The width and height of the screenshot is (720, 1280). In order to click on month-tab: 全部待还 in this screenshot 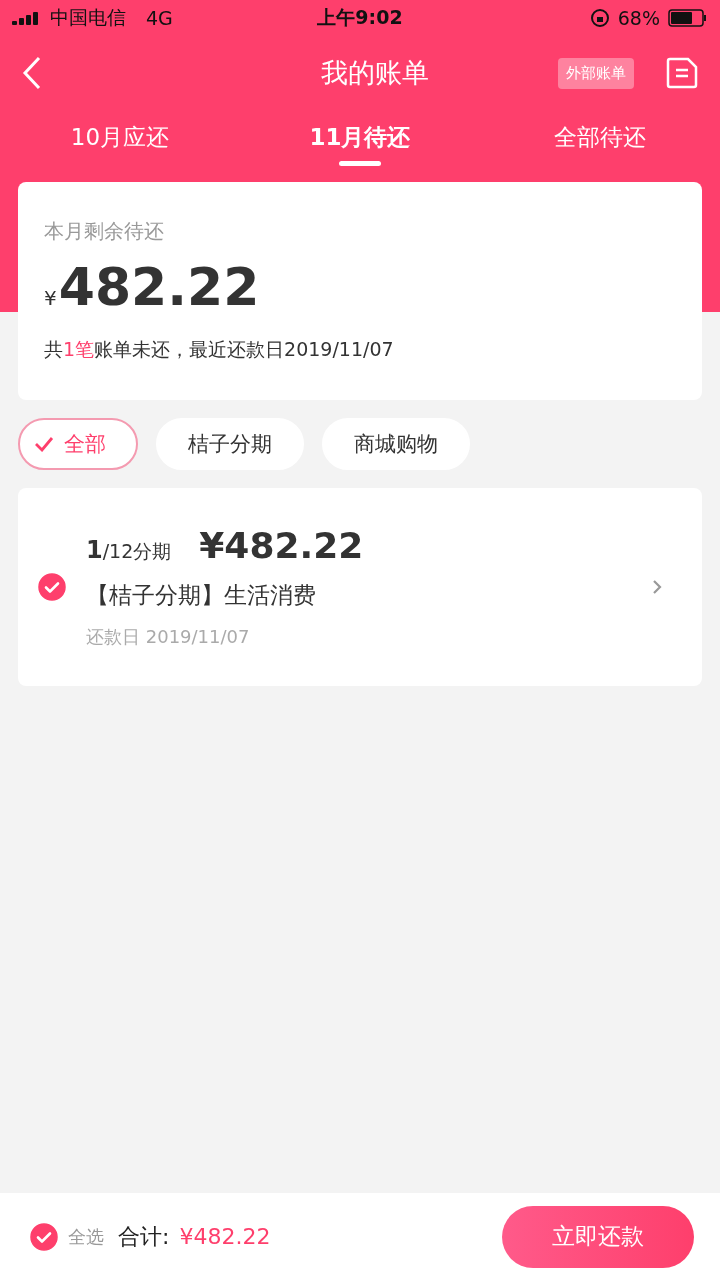, I will do `click(600, 141)`.